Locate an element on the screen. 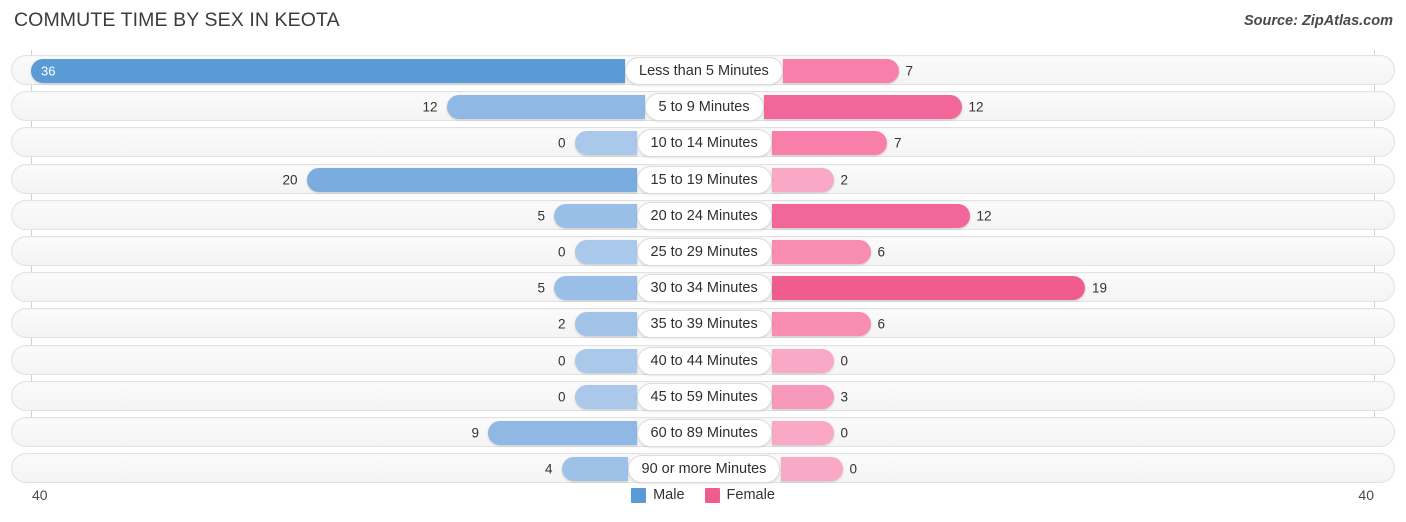 The image size is (1406, 522). table-row: 4 0 90 or more Minutes is located at coordinates (703, 468).